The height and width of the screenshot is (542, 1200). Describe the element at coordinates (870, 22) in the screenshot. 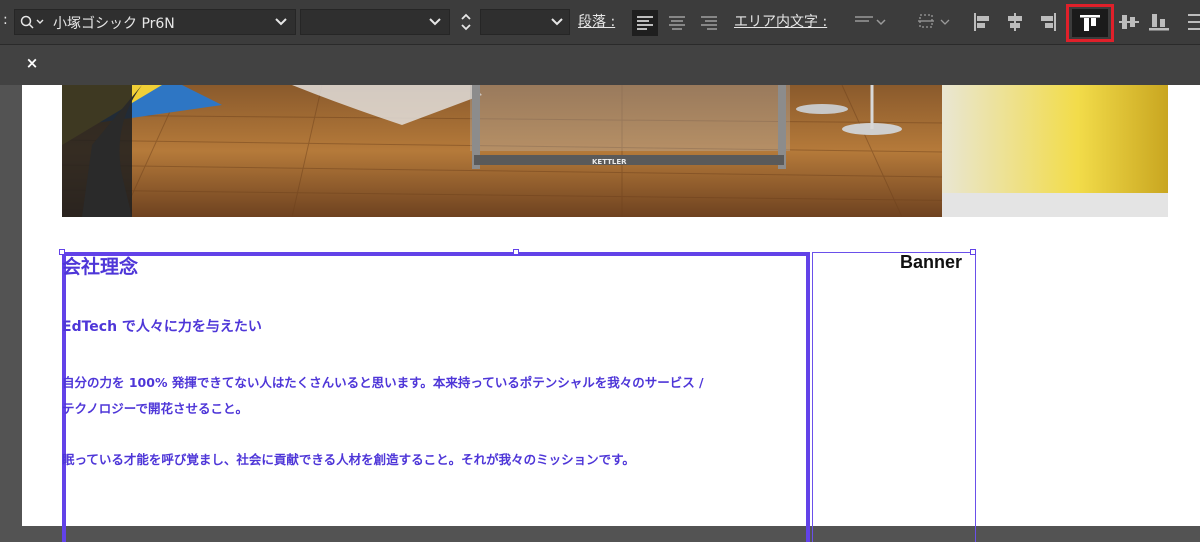

I see `area-text-align-icon` at that location.